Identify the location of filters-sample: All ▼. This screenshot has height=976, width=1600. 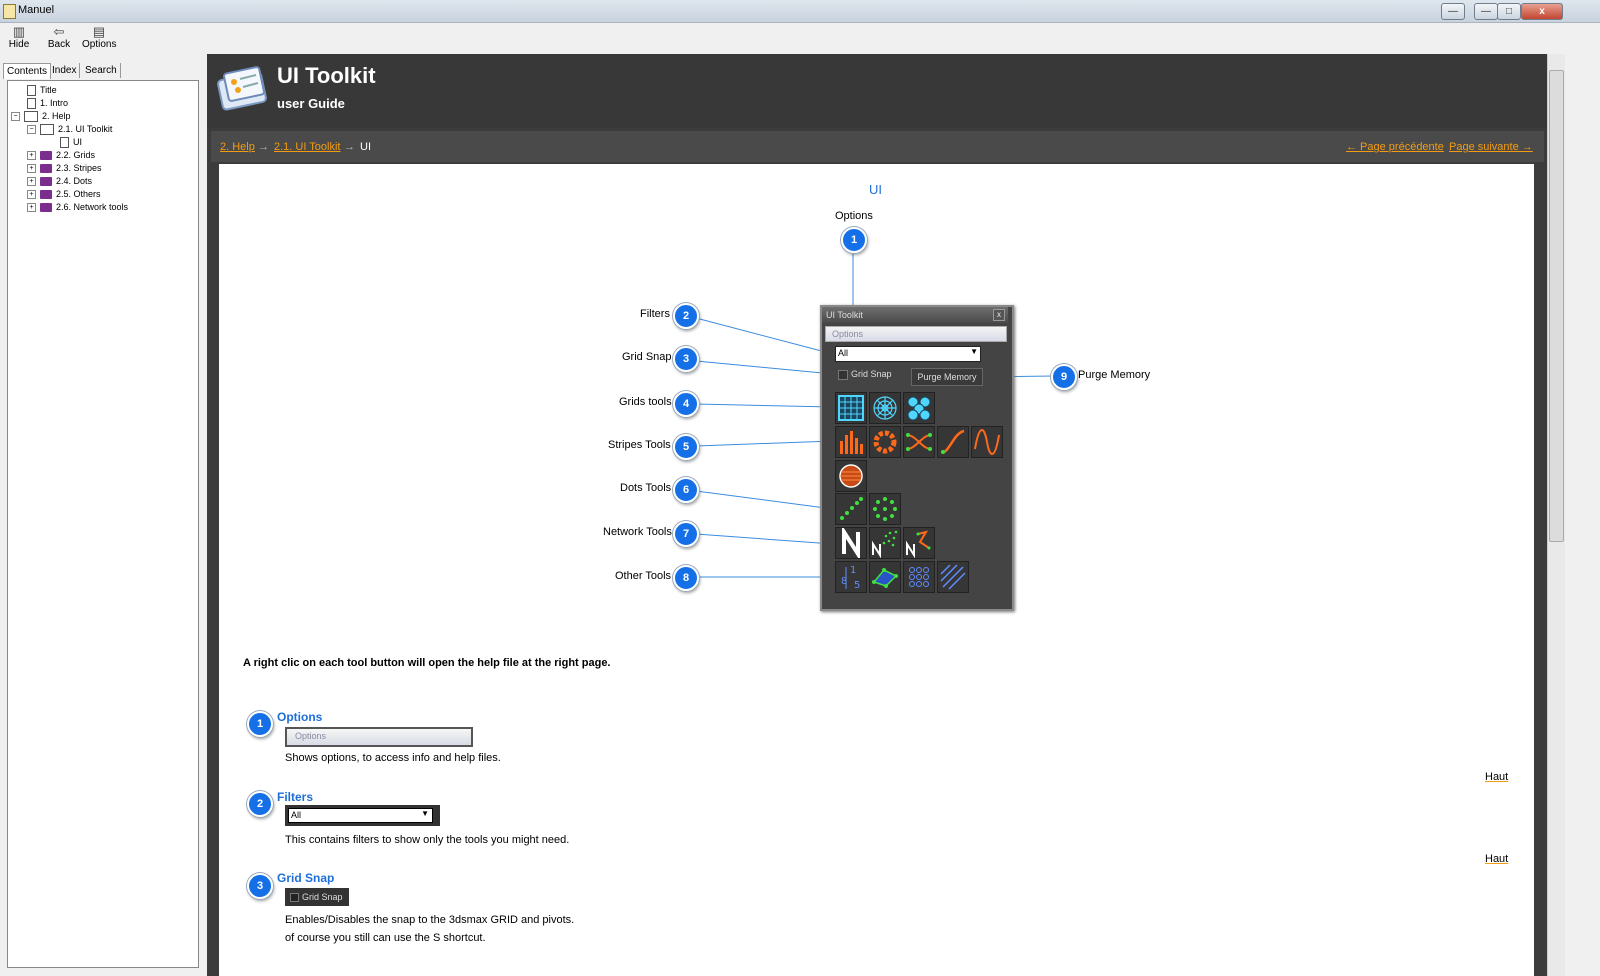
(362, 815).